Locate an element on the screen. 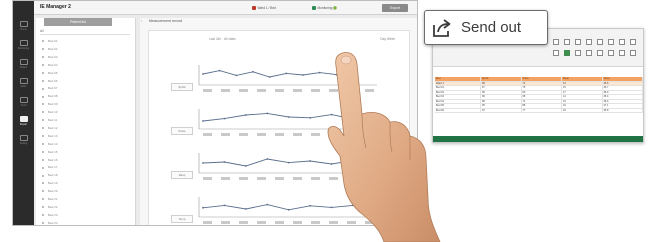 This screenshot has width=648, height=242. alarm-icon is located at coordinates (23, 81).